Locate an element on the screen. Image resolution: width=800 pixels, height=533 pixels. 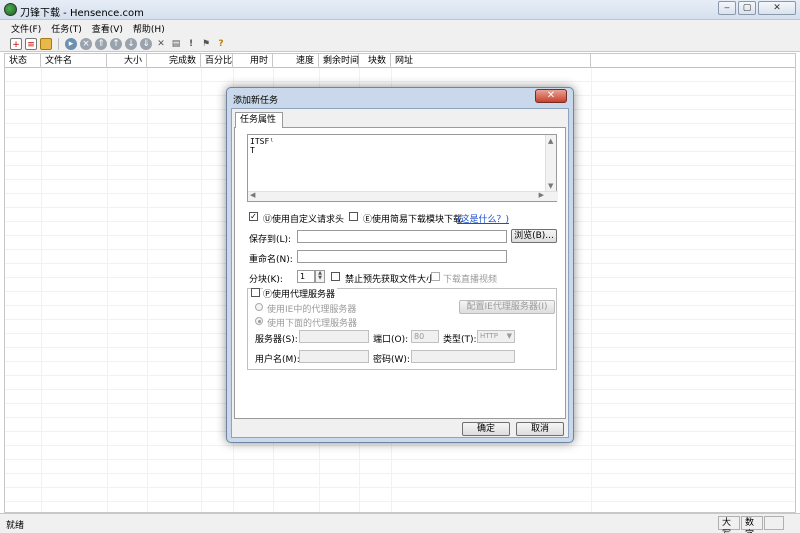
live-video-checkbox is located at coordinates (435, 276).